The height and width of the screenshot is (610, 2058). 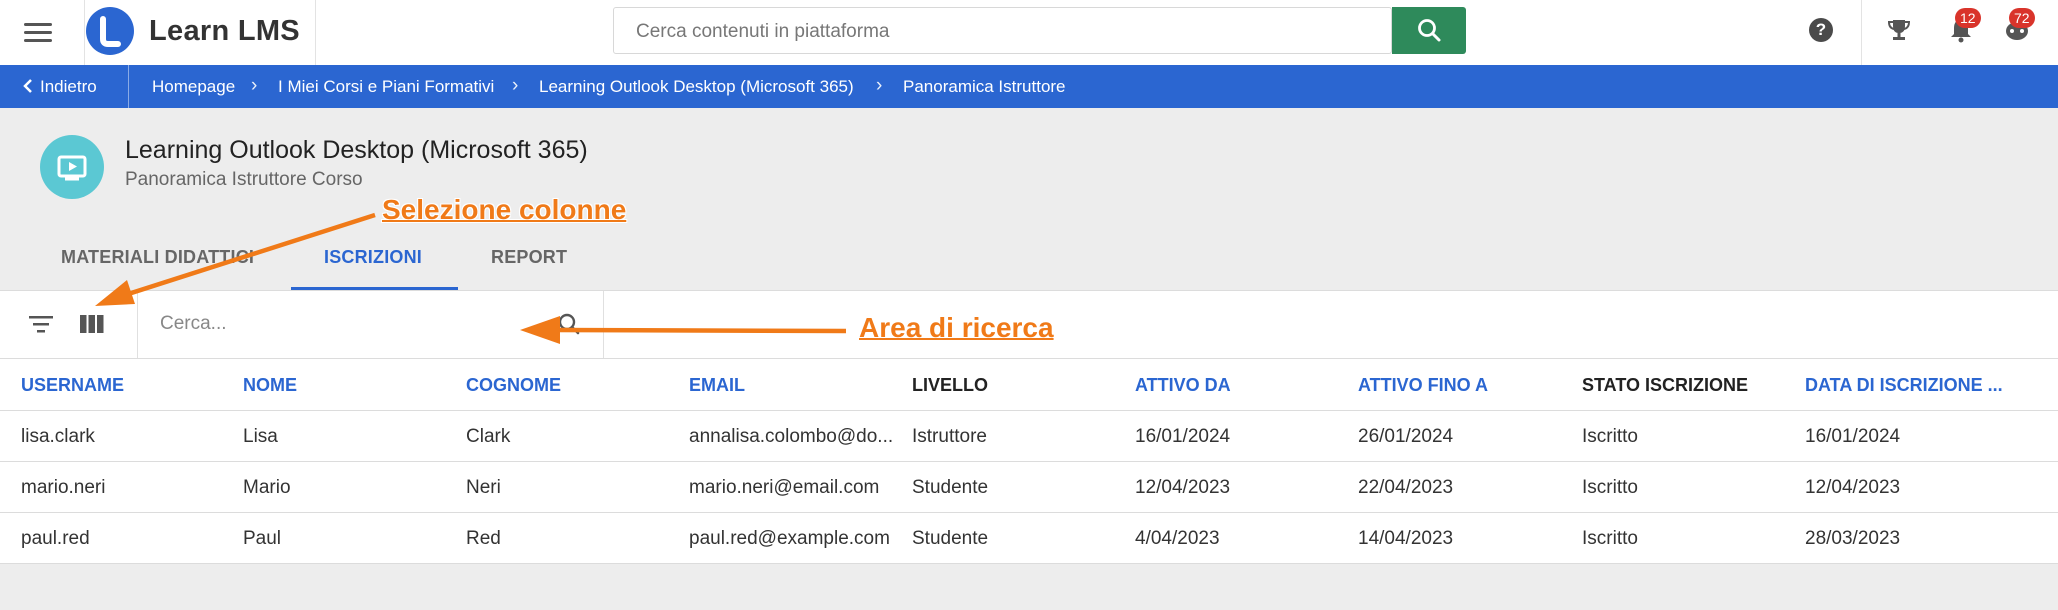 What do you see at coordinates (267, 487) in the screenshot?
I see `cell-nome: Mario` at bounding box center [267, 487].